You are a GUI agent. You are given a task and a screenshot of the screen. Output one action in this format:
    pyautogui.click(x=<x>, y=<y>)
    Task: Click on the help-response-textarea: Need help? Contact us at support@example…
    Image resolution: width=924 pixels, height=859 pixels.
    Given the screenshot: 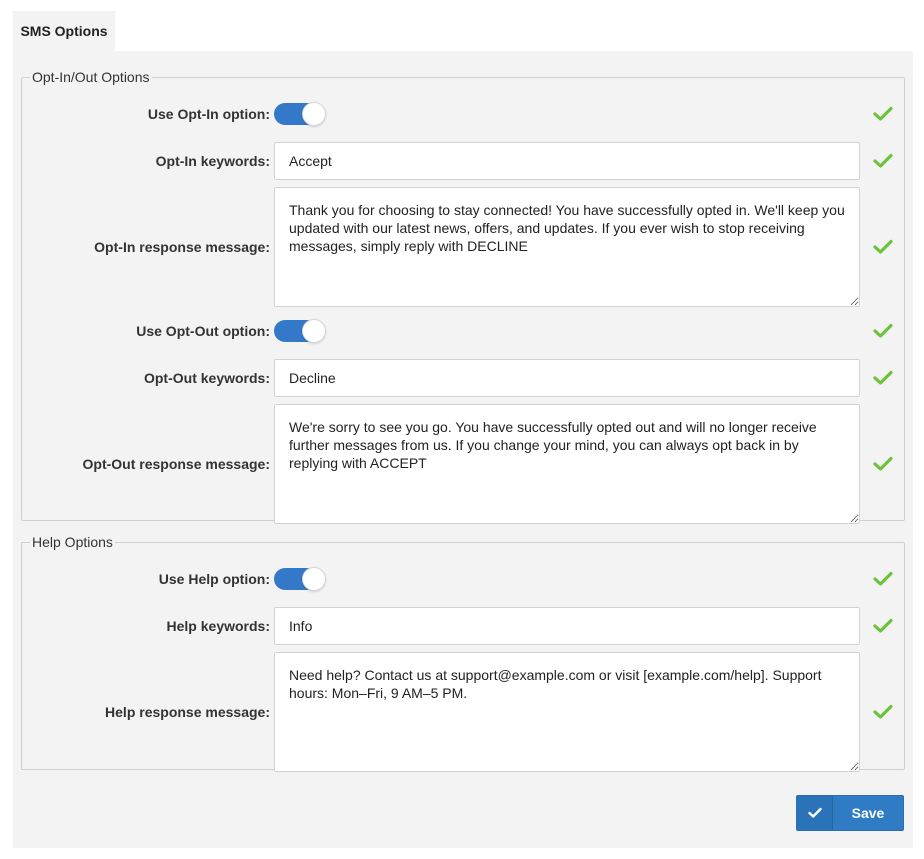 What is the action you would take?
    pyautogui.click(x=567, y=712)
    